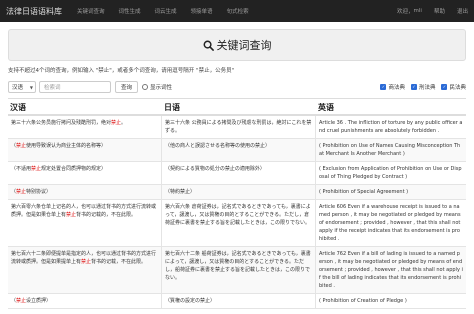 The width and height of the screenshot is (474, 314). I want to click on cell-text: 使用导致误认为商业主体的名称等）, so click(66, 146).